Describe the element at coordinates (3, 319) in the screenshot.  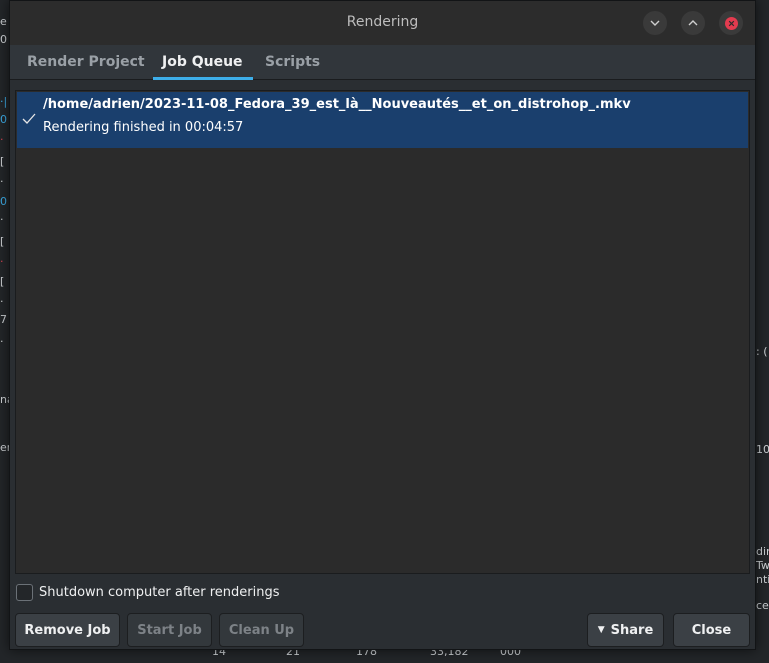
I see `bg-fragment: 7` at that location.